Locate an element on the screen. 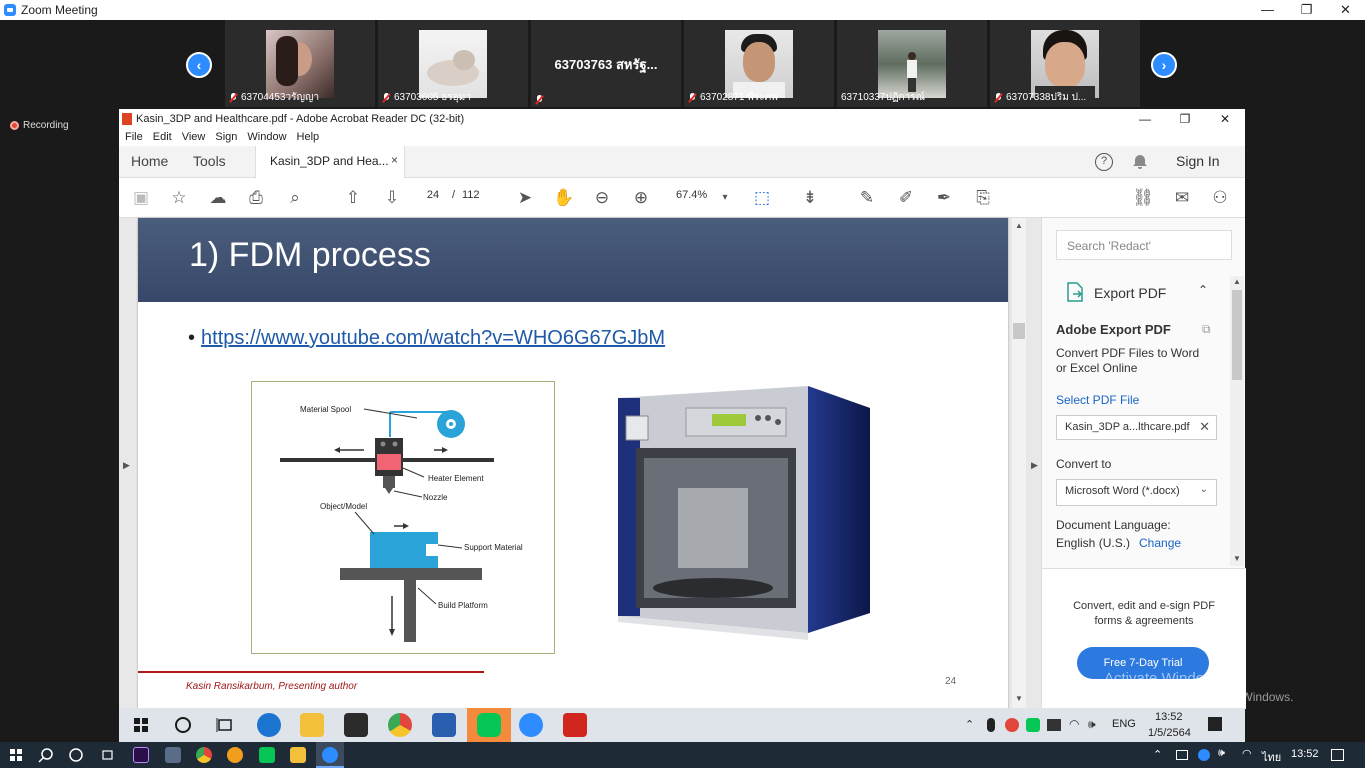 This screenshot has height=768, width=1365. participant-tile: 63710337ปฏิการณ์ is located at coordinates (912, 63).